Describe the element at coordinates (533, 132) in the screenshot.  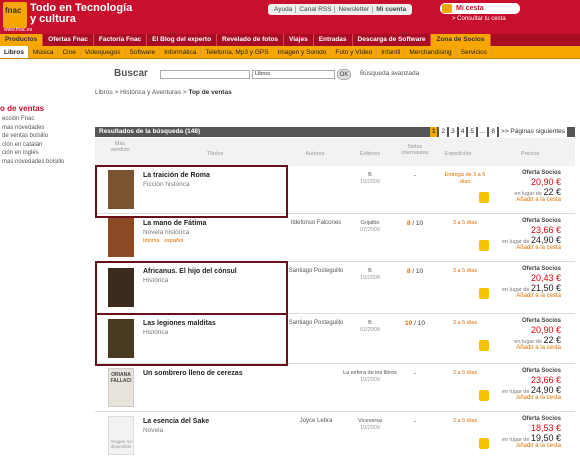
I see `next-pages-link: >> Páginas siguientes` at that location.